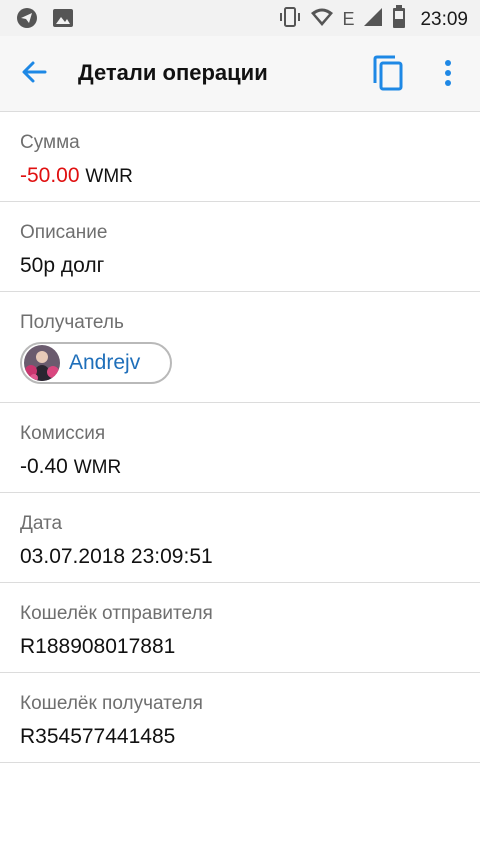 This screenshot has width=480, height=854. Describe the element at coordinates (373, 19) in the screenshot. I see `signal-icon` at that location.